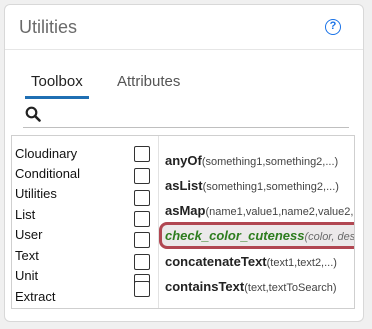  Describe the element at coordinates (184, 185) in the screenshot. I see `block-name: asList` at that location.